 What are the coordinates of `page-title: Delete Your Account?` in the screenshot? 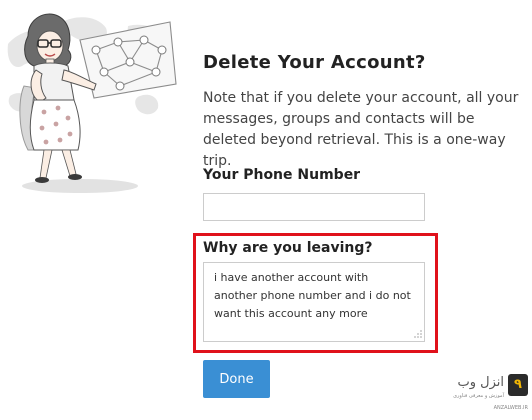 It's located at (314, 62).